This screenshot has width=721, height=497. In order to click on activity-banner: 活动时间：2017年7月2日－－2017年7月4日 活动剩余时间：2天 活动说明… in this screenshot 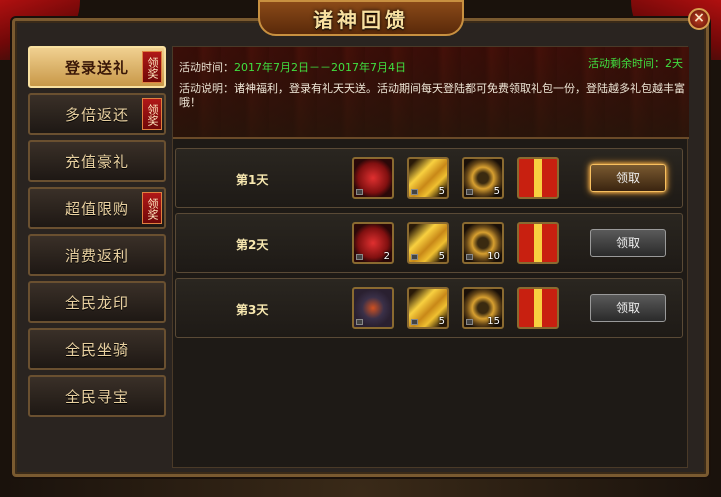, I will do `click(431, 93)`.